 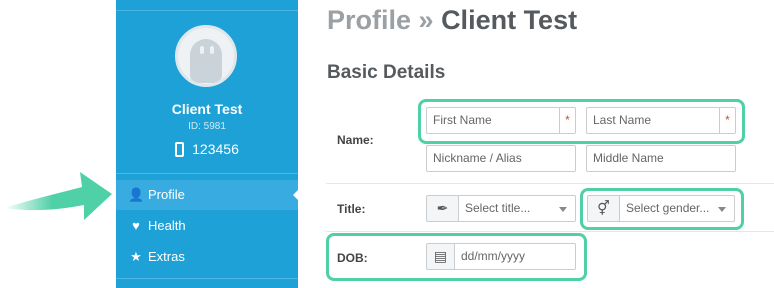 What do you see at coordinates (295, 195) in the screenshot?
I see `active-caret` at bounding box center [295, 195].